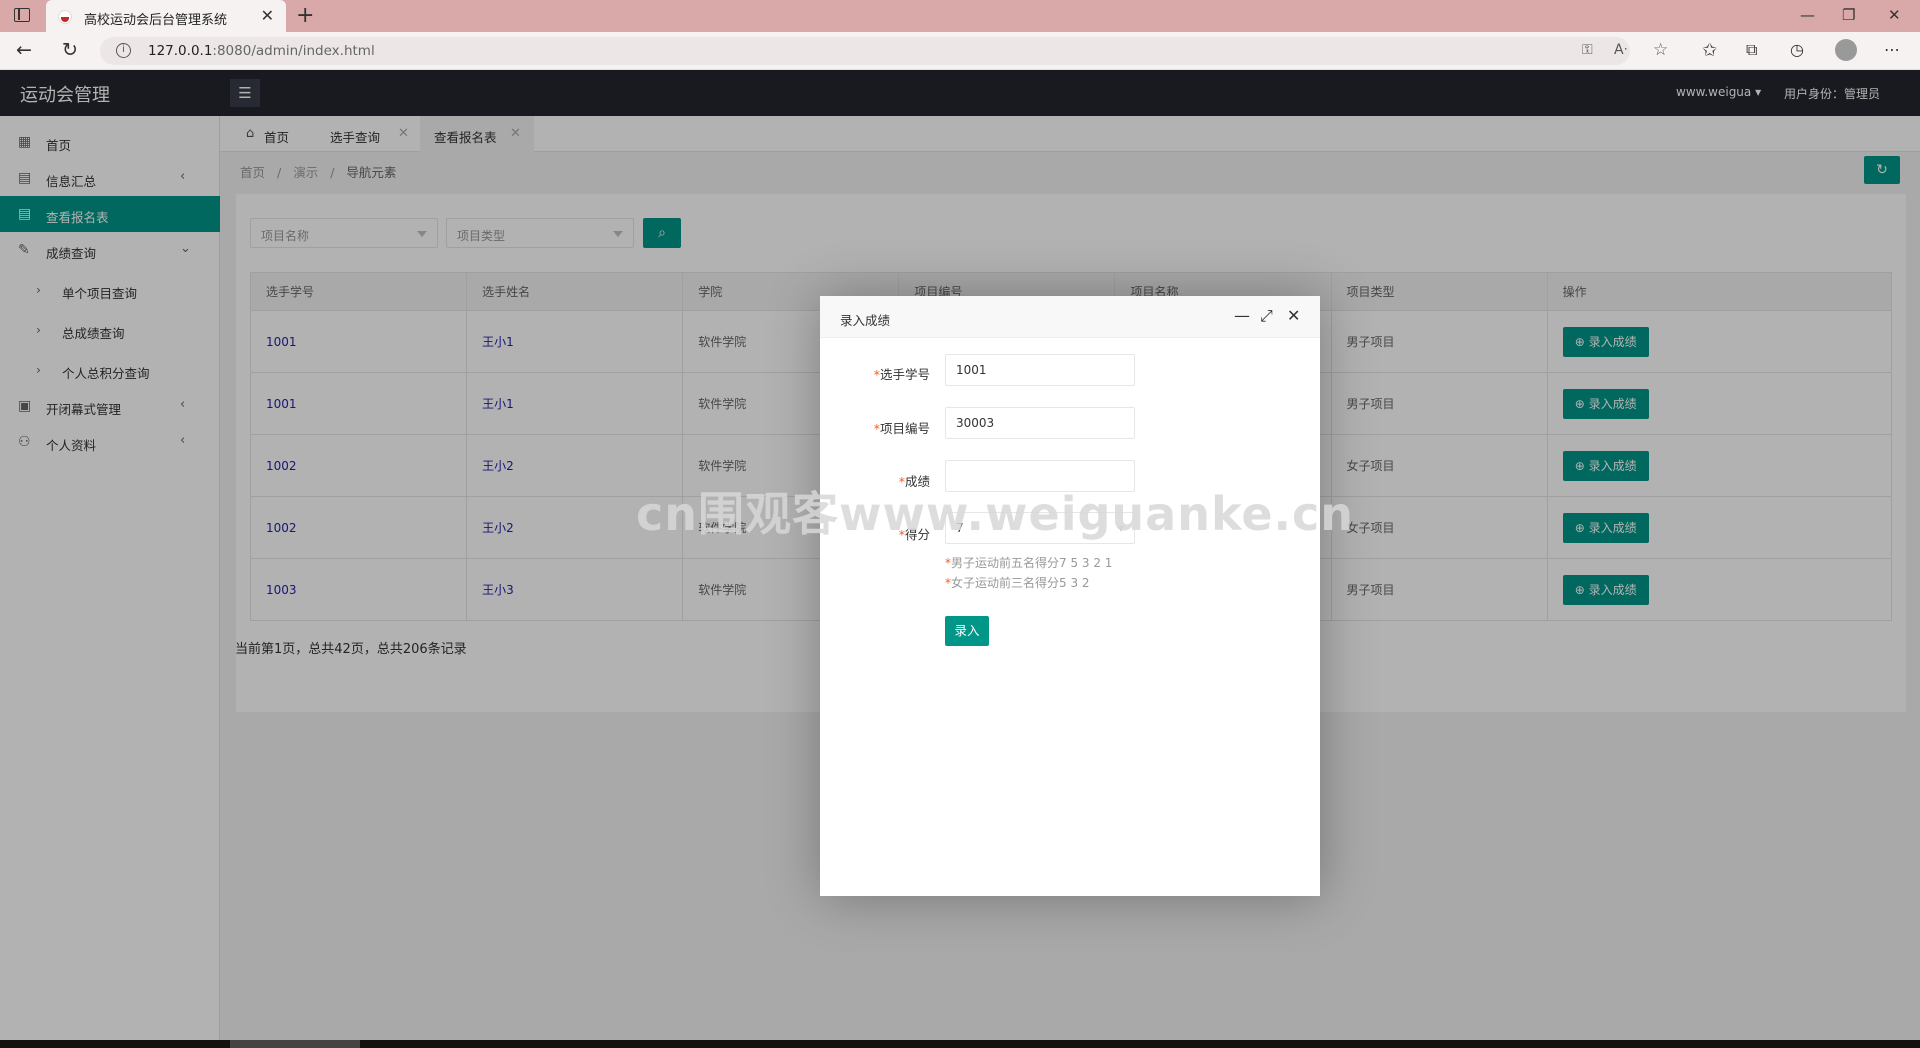 The image size is (1920, 1048). Describe the element at coordinates (1846, 50) in the screenshot. I see `profile-avatar` at that location.